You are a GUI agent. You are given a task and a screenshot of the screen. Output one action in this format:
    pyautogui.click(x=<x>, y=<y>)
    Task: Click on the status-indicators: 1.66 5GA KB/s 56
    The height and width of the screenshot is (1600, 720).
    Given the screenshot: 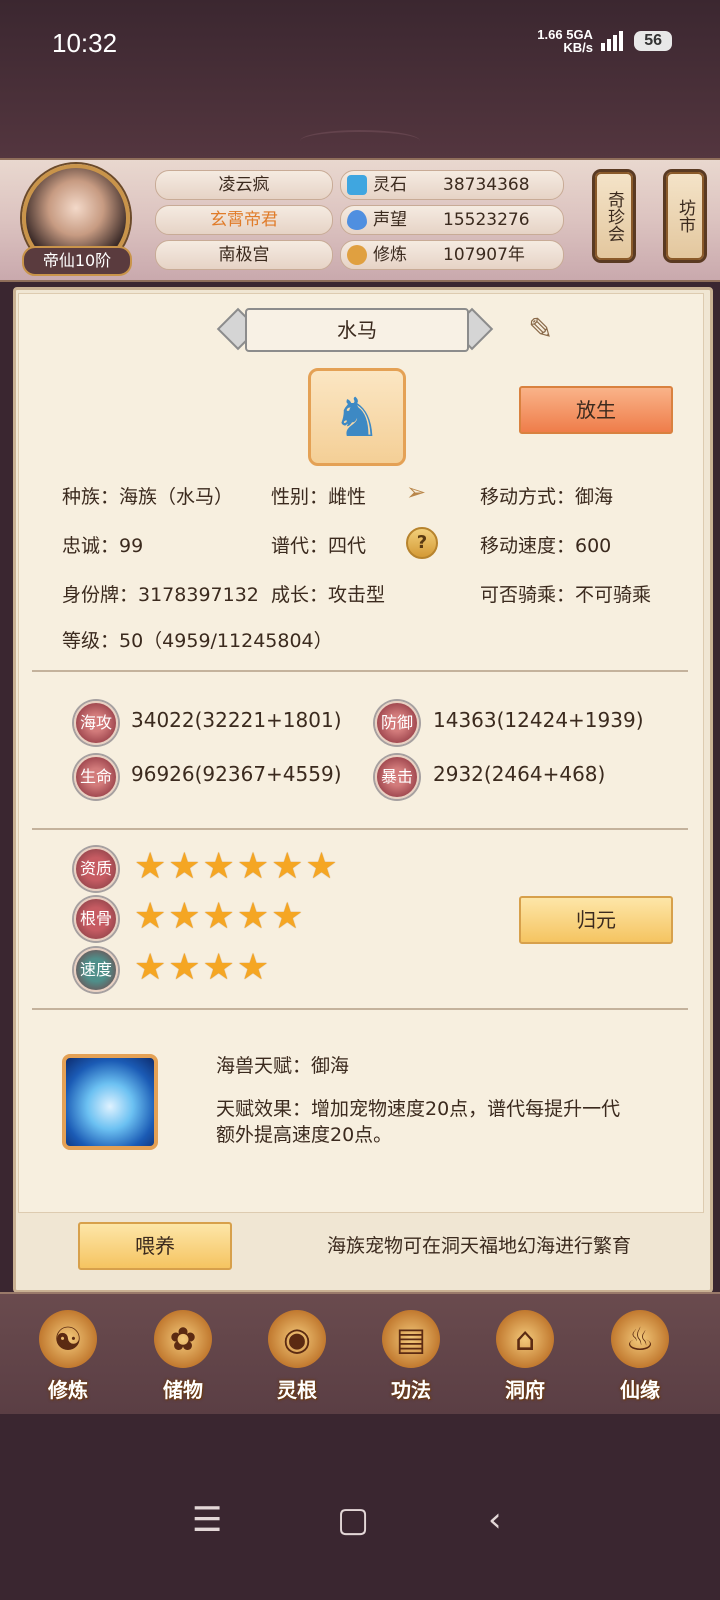 What is the action you would take?
    pyautogui.click(x=604, y=41)
    